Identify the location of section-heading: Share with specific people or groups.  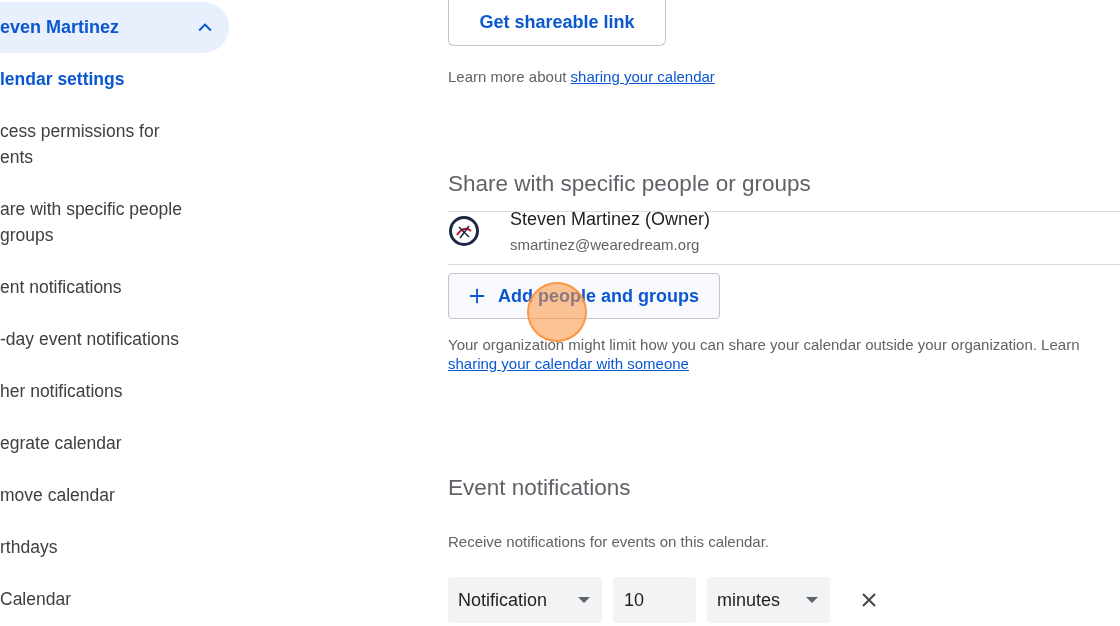
(630, 184).